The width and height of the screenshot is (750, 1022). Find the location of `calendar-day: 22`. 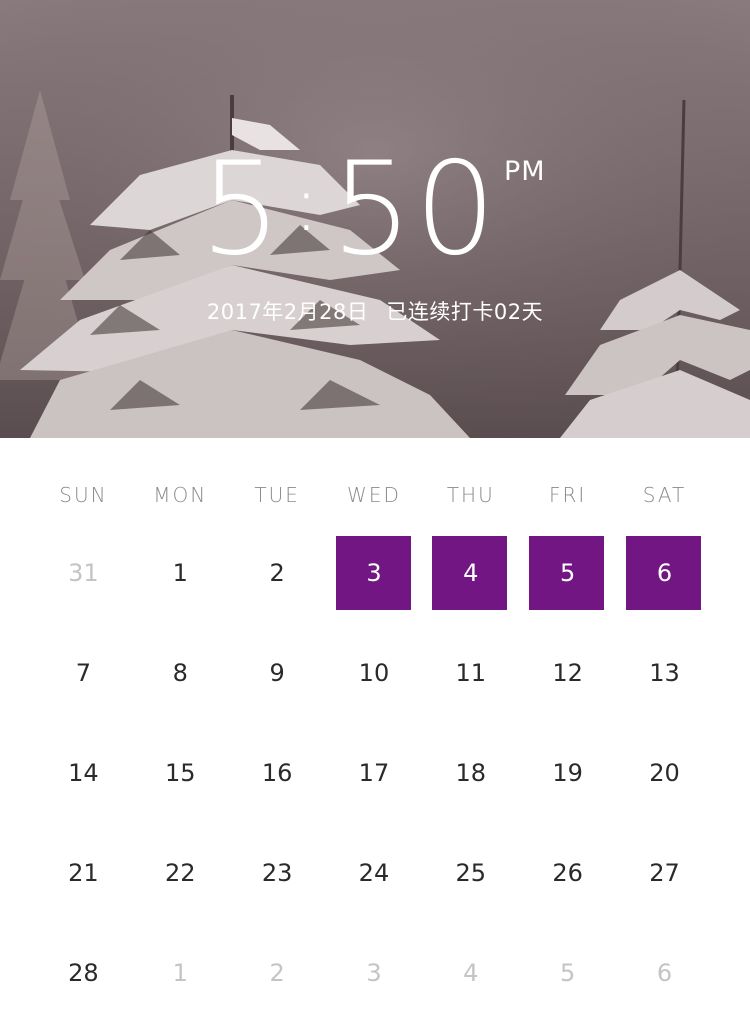

calendar-day: 22 is located at coordinates (180, 873).